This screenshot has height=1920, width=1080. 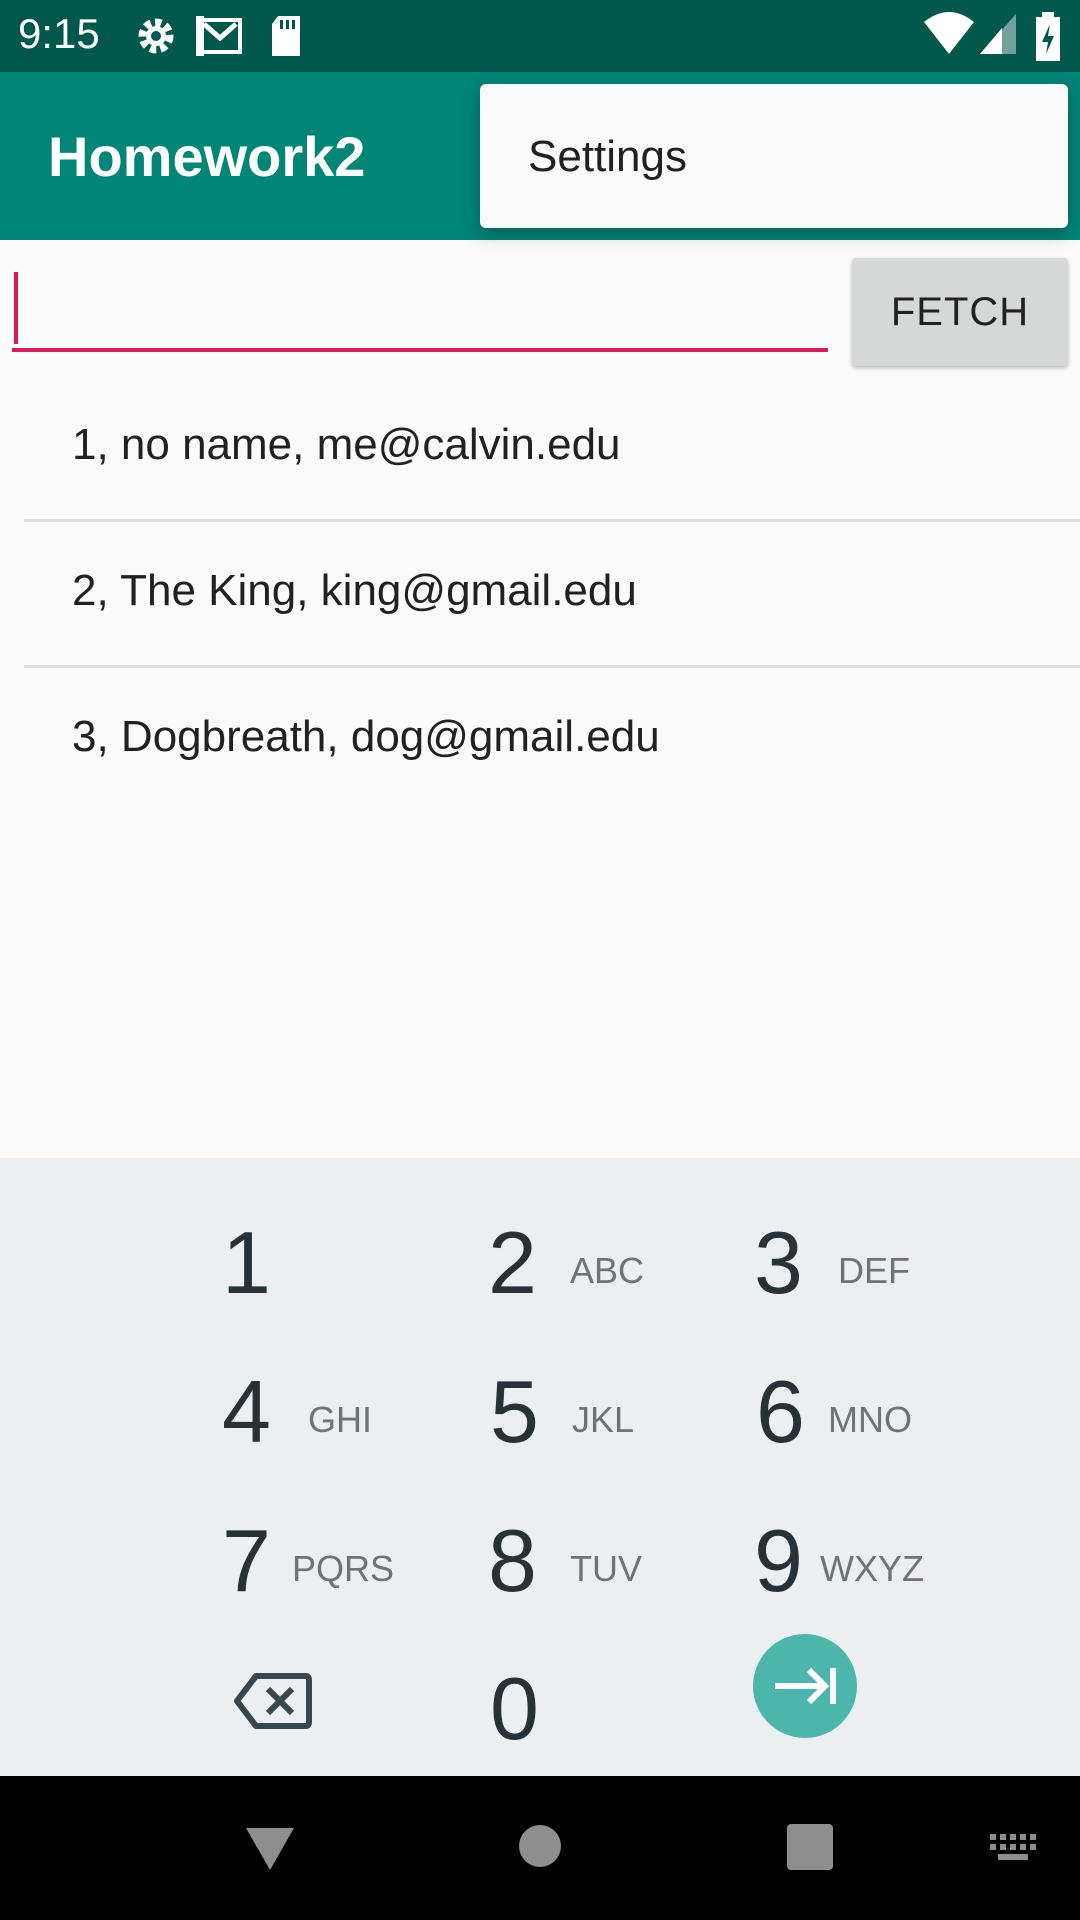 I want to click on key-letters: GHI, so click(x=340, y=1419).